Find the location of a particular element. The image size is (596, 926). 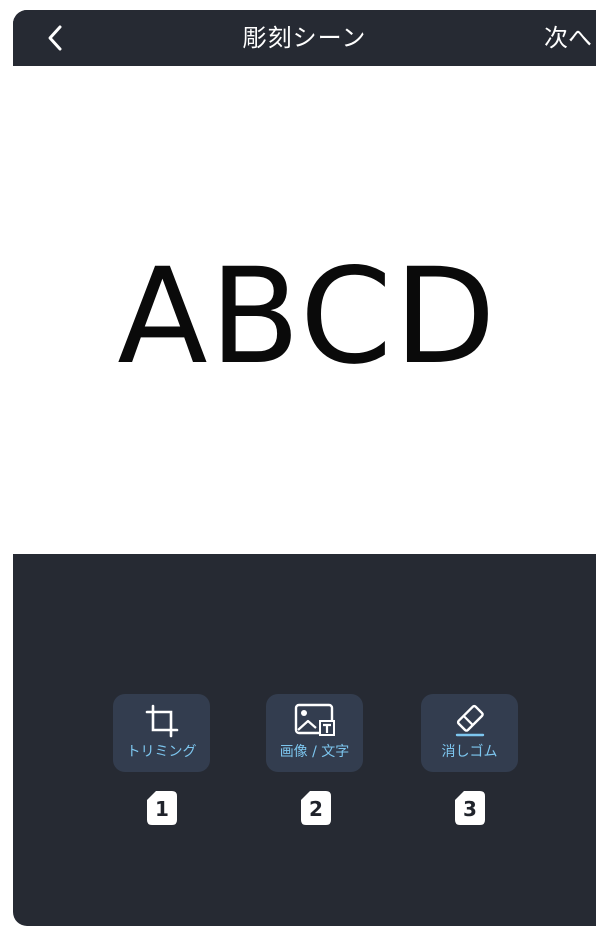

eraser-tool-button: 消しゴム is located at coordinates (469, 733).